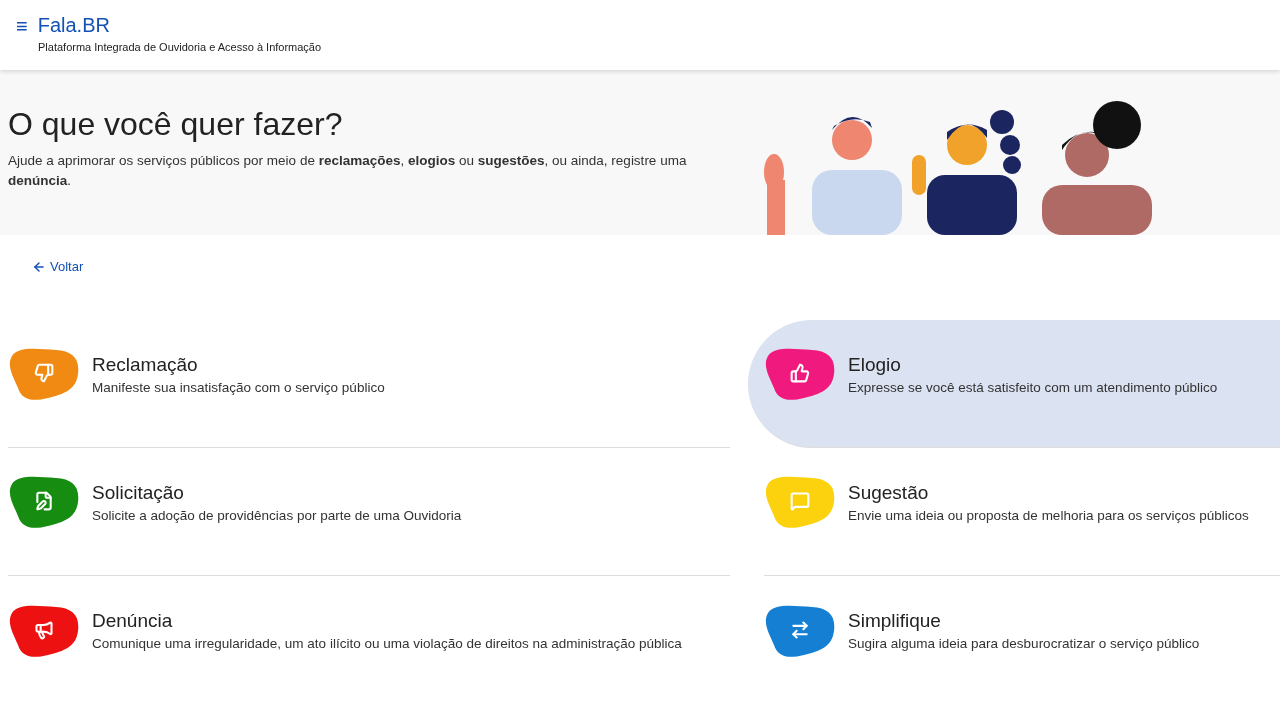 The width and height of the screenshot is (1280, 720). Describe the element at coordinates (73, 25) in the screenshot. I see `site-title: Fala.BR` at that location.